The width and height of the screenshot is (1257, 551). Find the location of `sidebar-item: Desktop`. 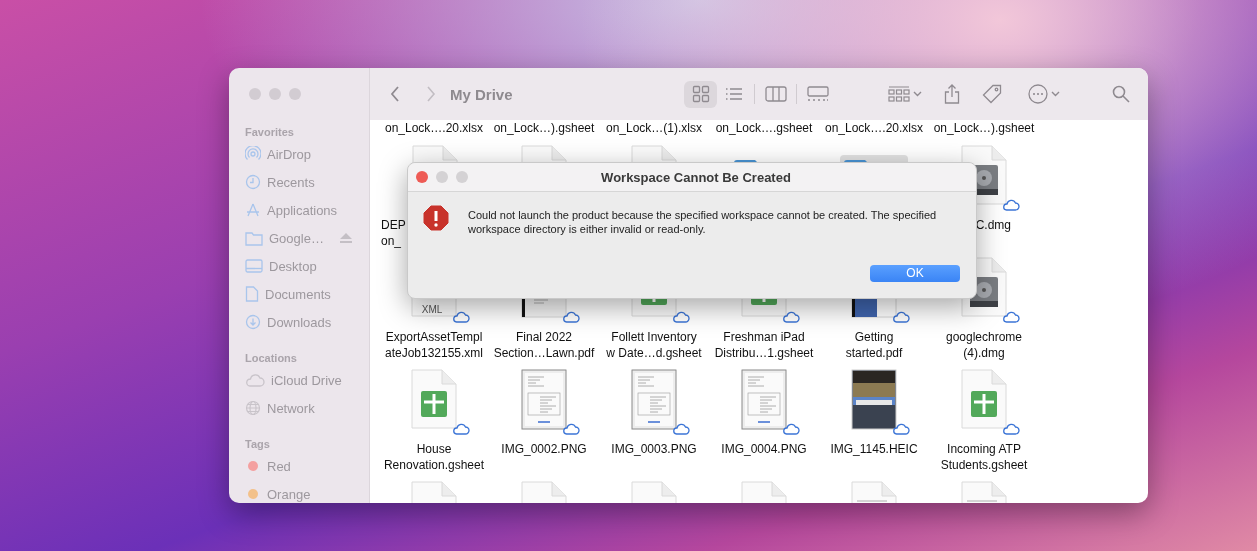

sidebar-item: Desktop is located at coordinates (293, 266).